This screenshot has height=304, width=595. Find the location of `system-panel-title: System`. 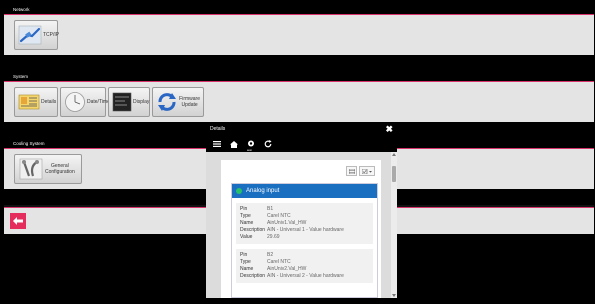

system-panel-title: System is located at coordinates (299, 77).